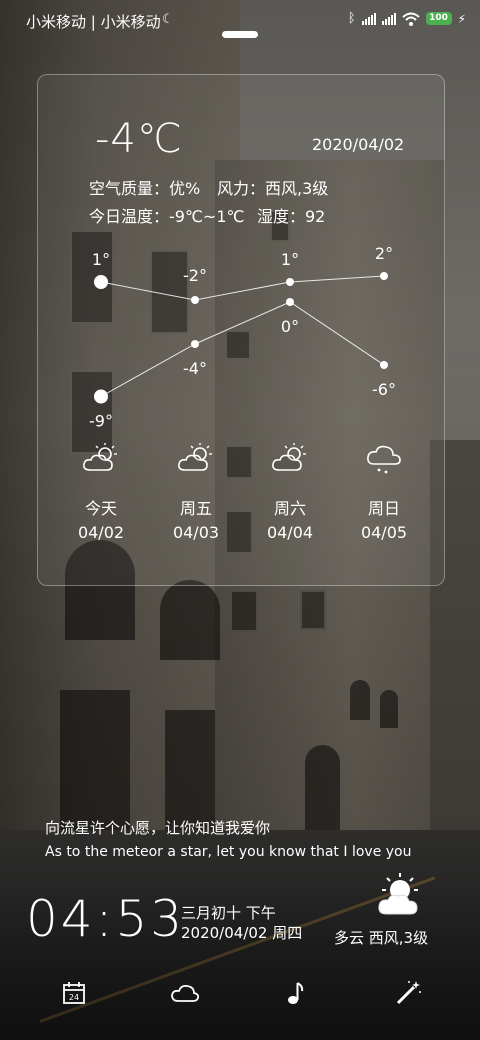  I want to click on temperature-trend-chart: 1° -2° 1° 2° -9° -4° 0° -6°, so click(242, 337).